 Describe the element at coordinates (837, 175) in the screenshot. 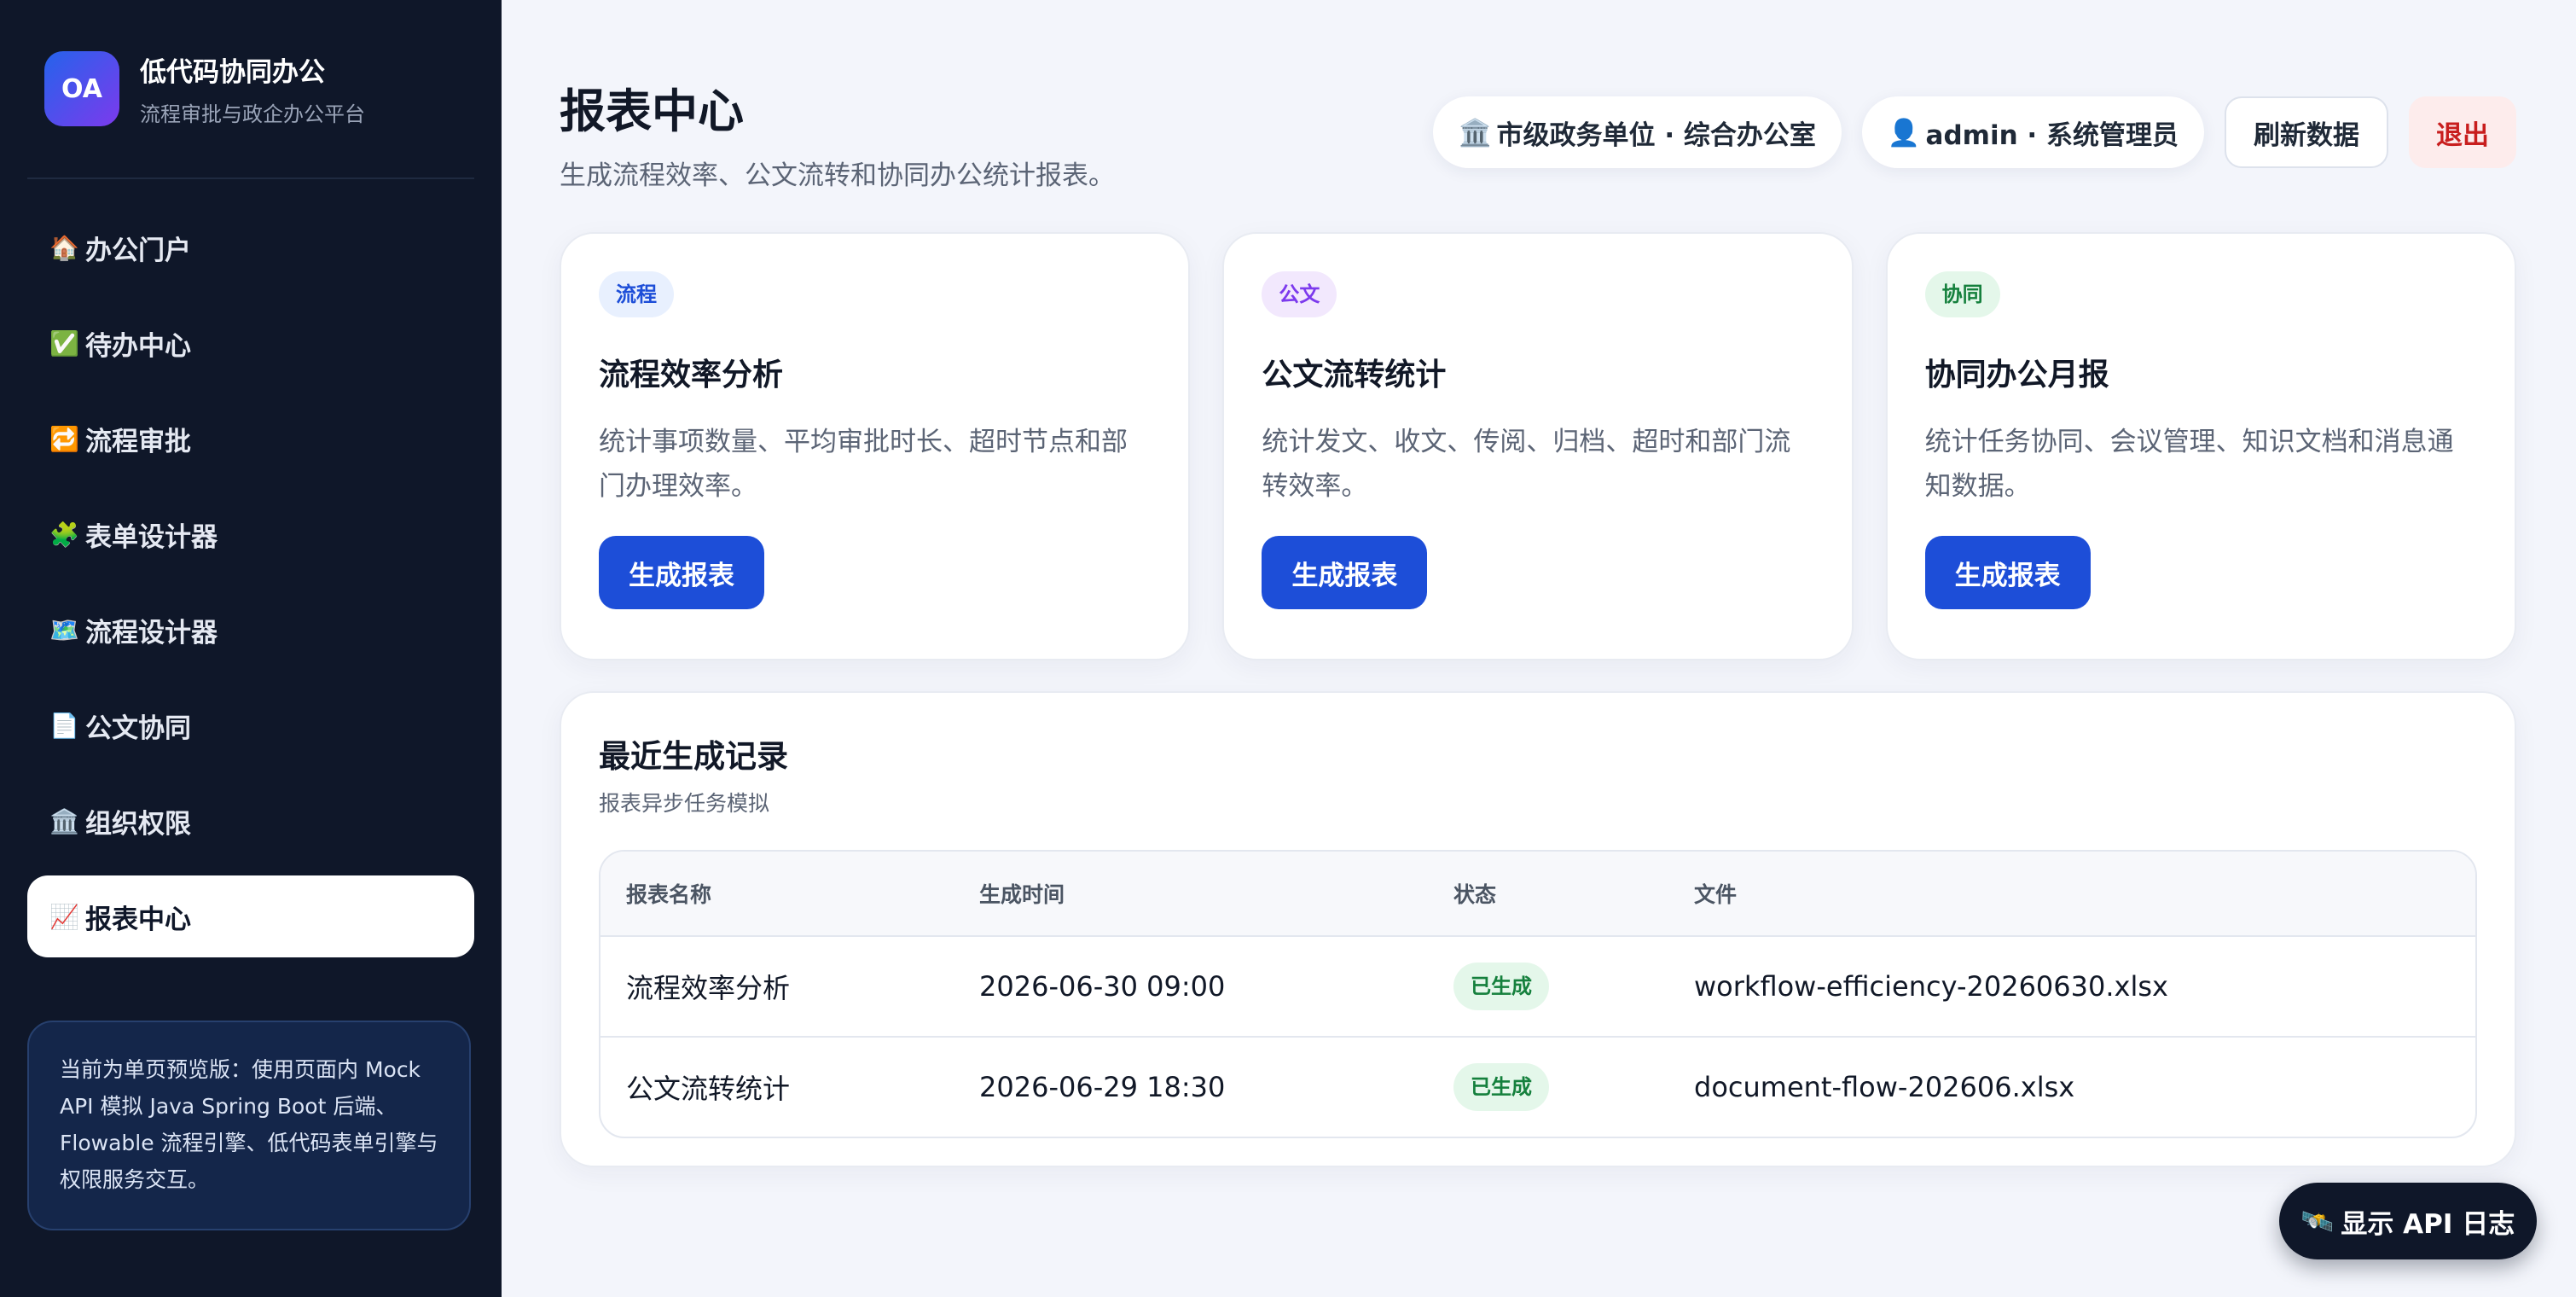

I see `page-subtitle: 生成流程效率、公文流转和协同办公统计报表。` at that location.